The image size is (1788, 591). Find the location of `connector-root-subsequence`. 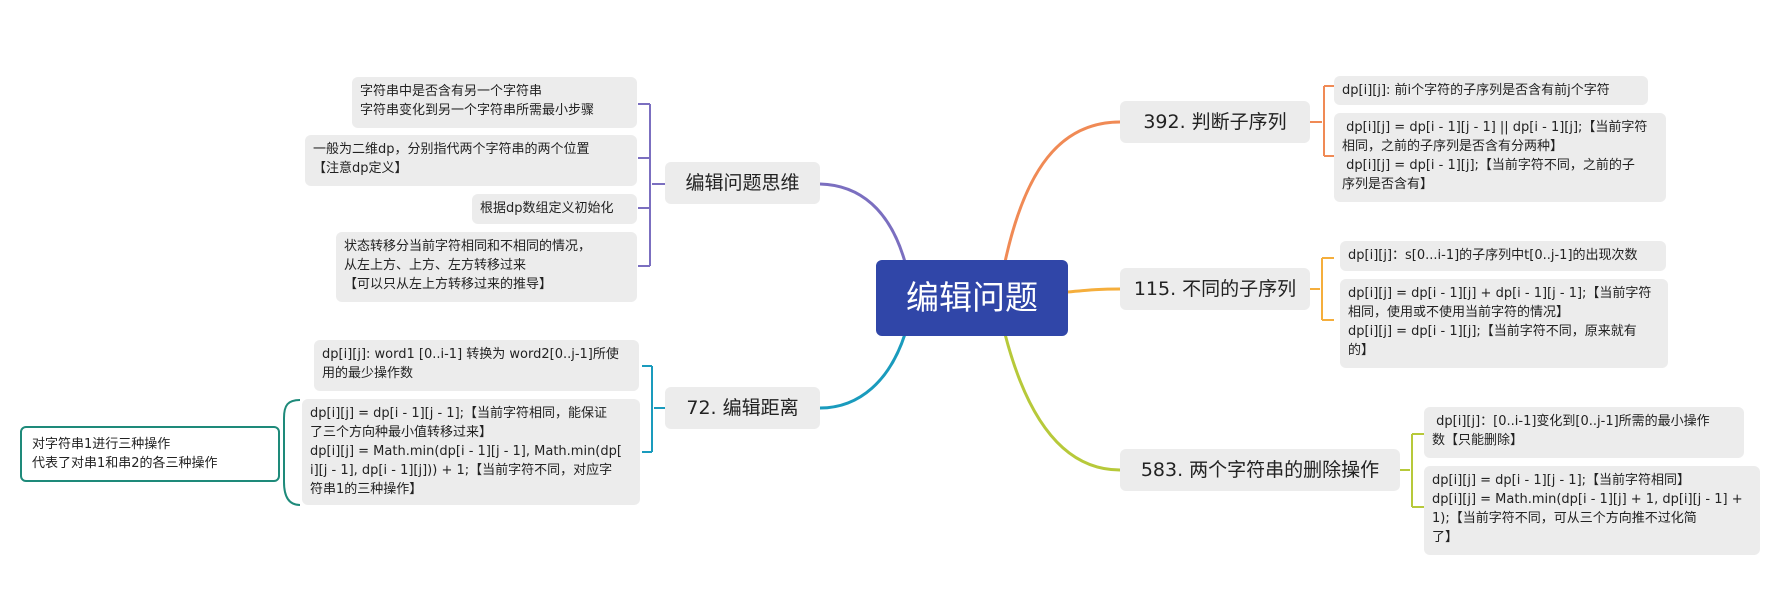

connector-root-subsequence is located at coordinates (1062, 191).